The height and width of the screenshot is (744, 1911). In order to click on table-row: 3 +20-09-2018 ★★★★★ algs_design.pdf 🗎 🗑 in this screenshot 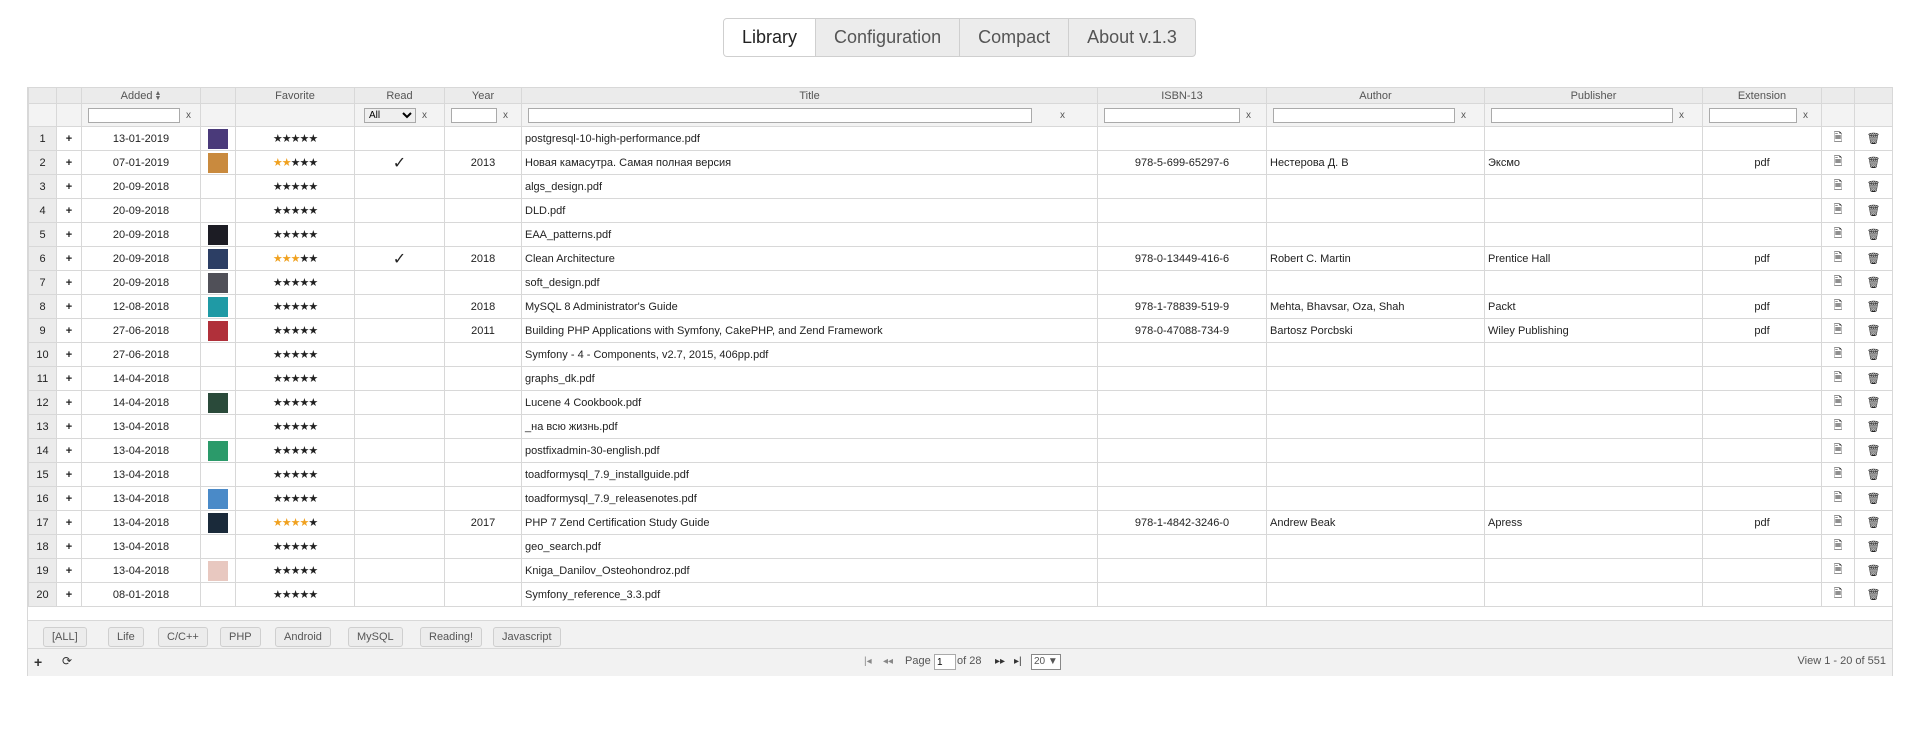, I will do `click(960, 186)`.